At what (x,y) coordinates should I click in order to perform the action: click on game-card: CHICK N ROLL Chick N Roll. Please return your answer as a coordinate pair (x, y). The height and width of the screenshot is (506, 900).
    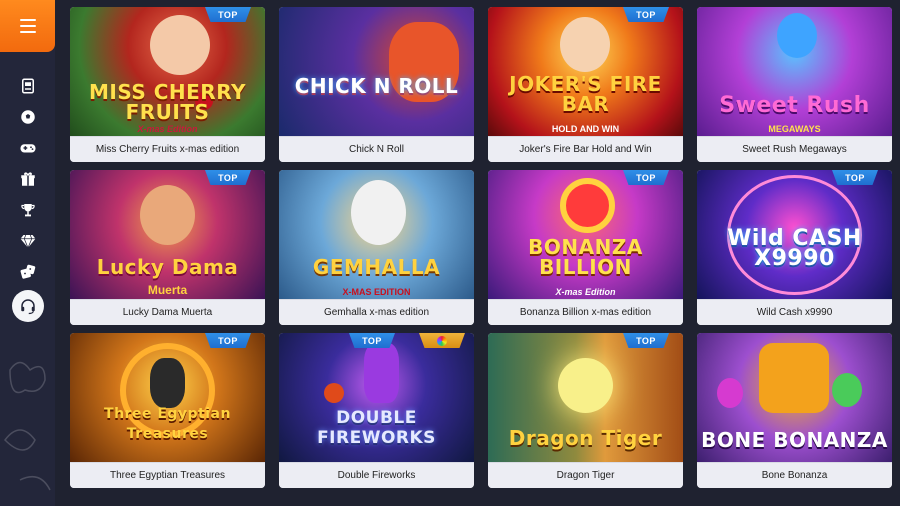
    Looking at the image, I should click on (376, 84).